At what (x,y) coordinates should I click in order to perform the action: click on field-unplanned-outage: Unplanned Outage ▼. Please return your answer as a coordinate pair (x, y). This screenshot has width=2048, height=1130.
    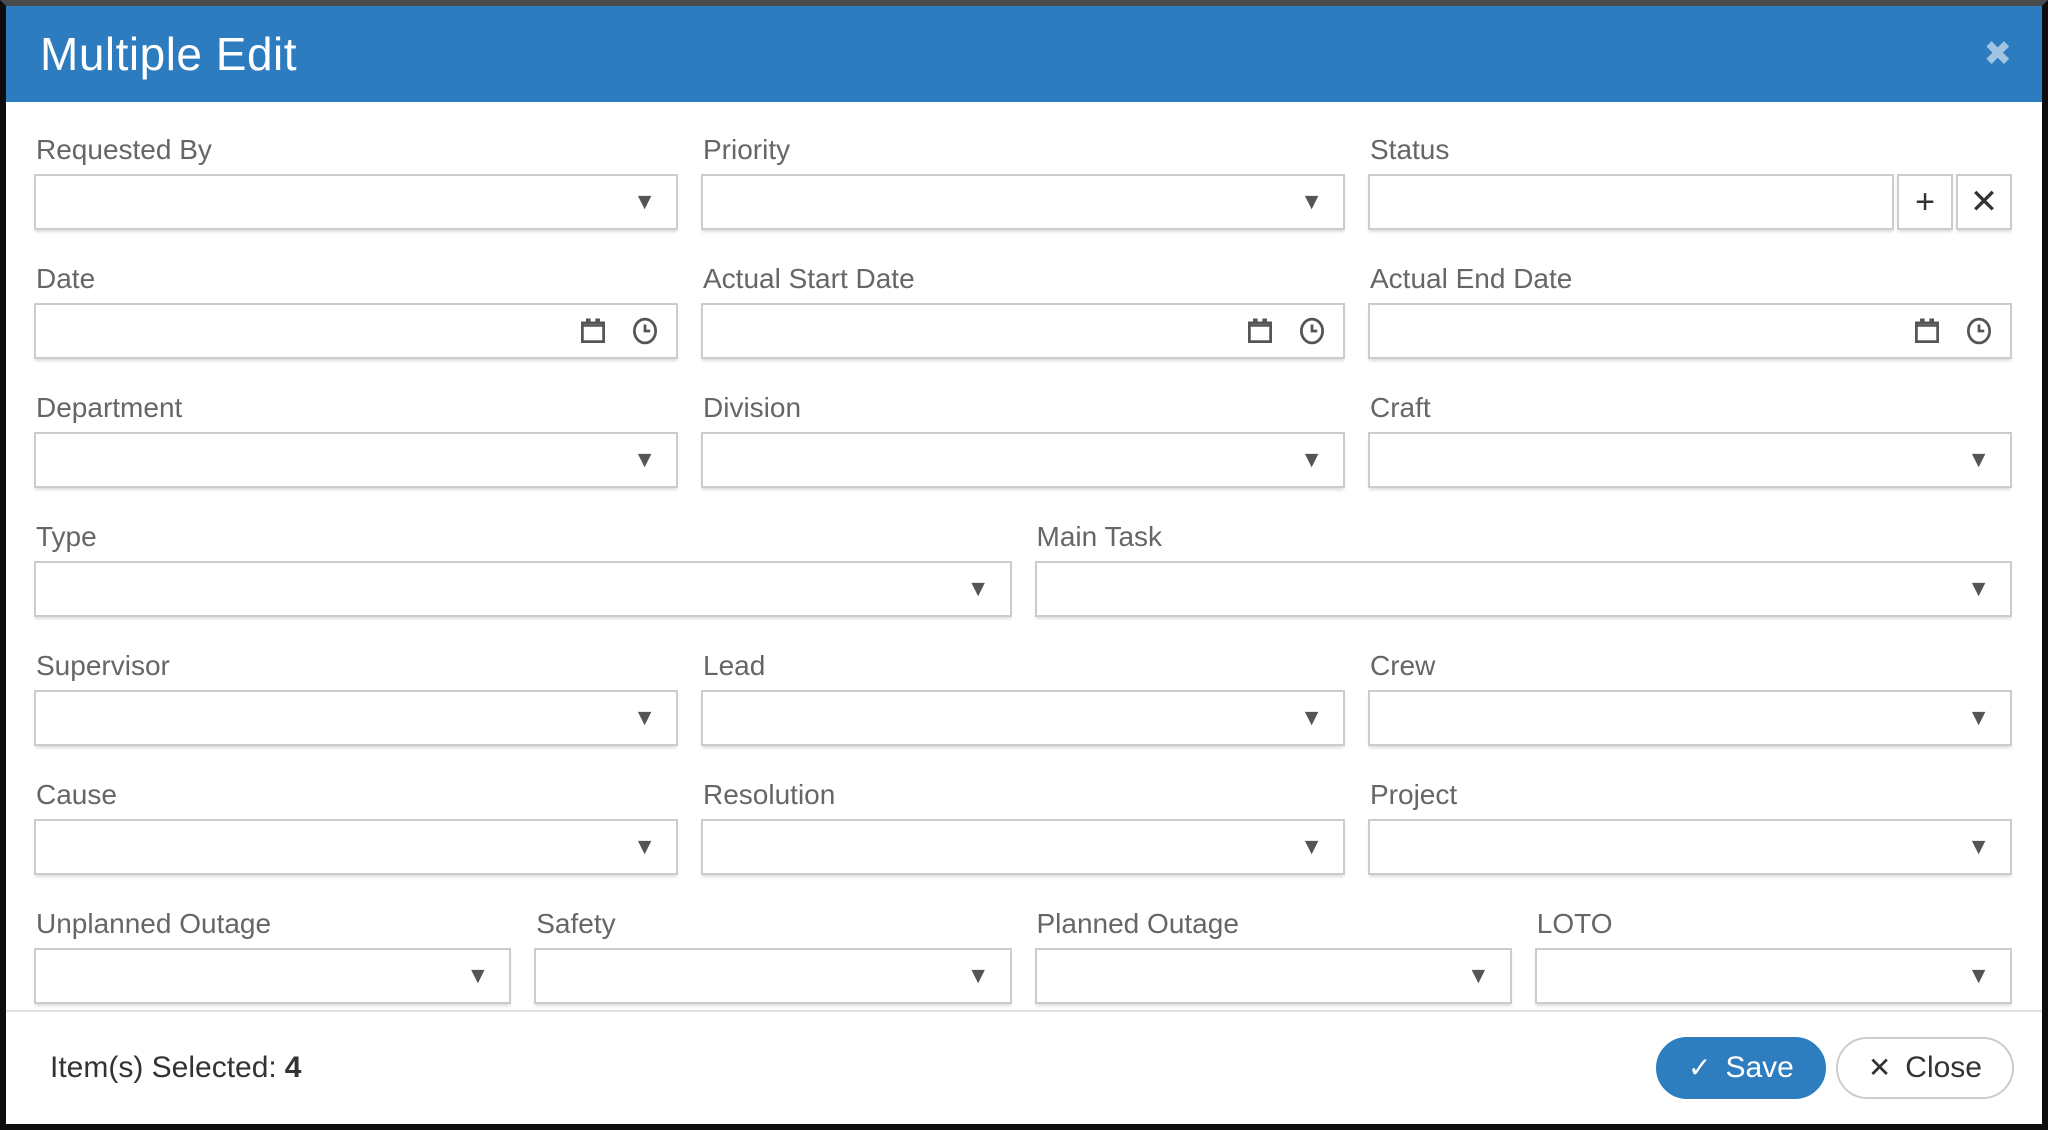
    Looking at the image, I should click on (273, 956).